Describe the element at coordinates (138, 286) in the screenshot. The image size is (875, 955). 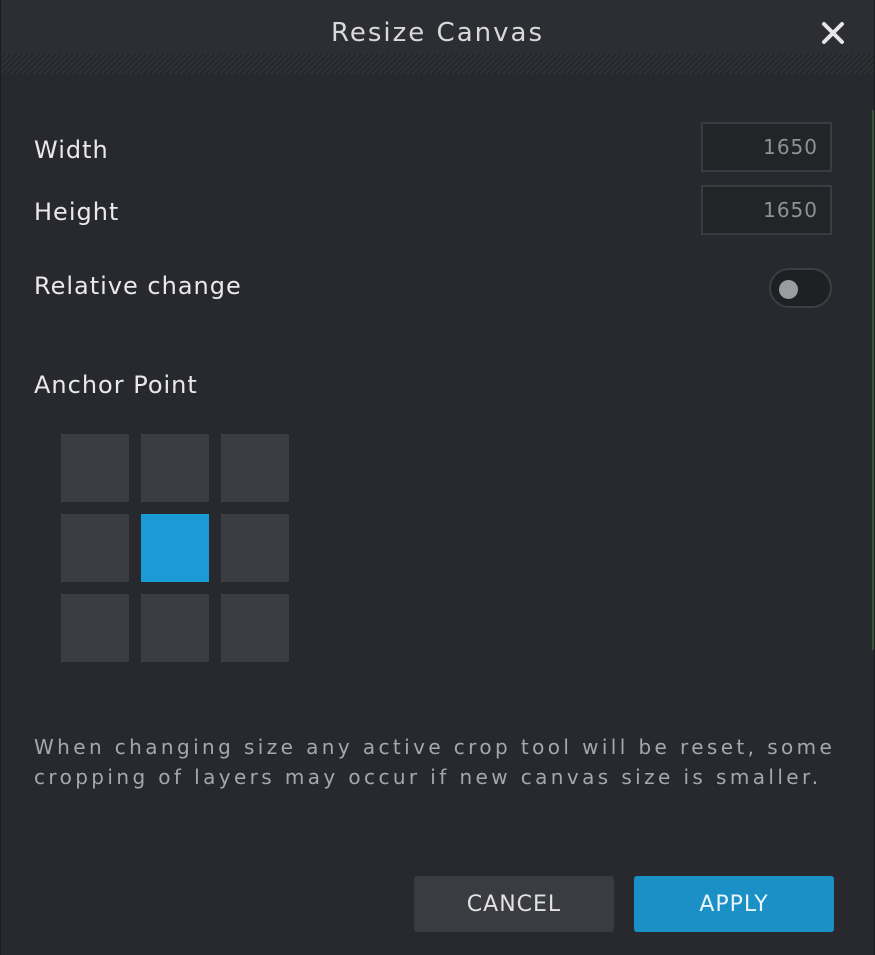
I see `relative-change-label: Relative change` at that location.